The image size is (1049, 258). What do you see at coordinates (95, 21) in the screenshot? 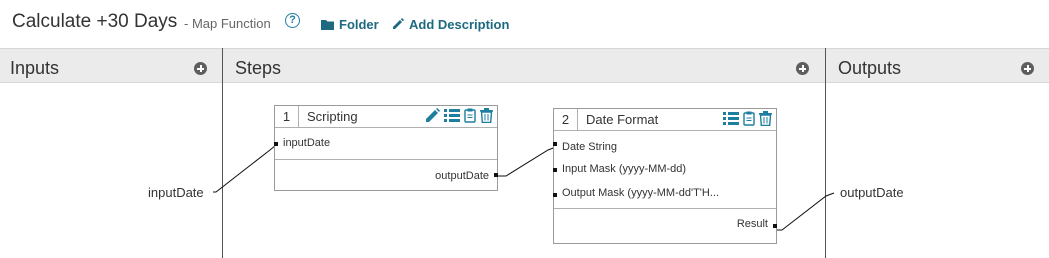
I see `page-title: Calculate +30 Days` at bounding box center [95, 21].